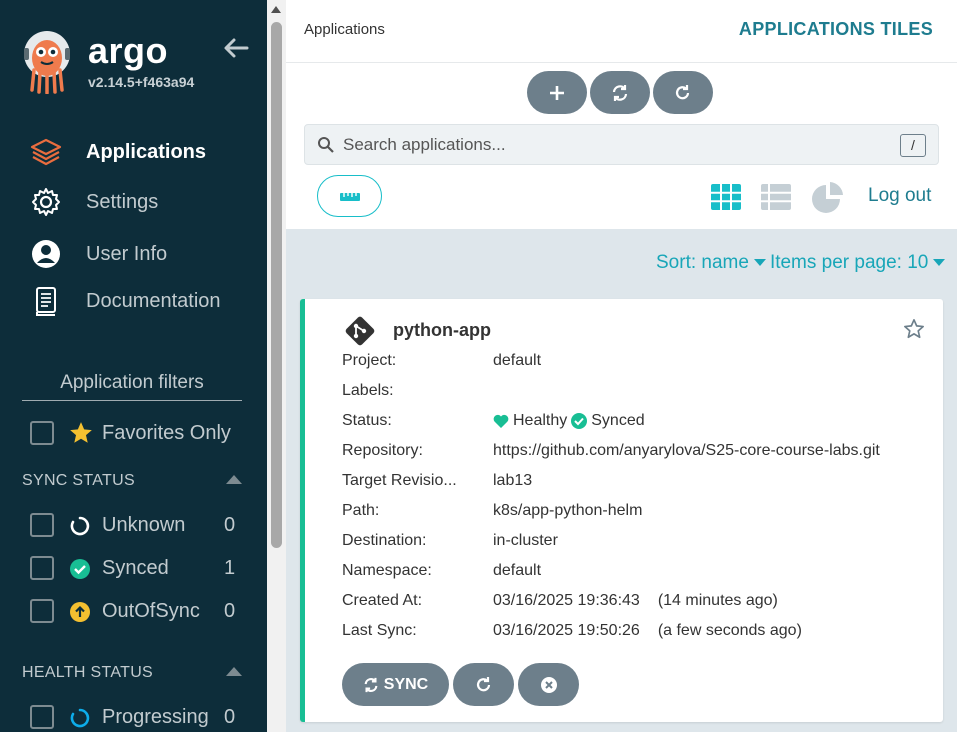 Image resolution: width=957 pixels, height=732 pixels. I want to click on nav-label: User Info, so click(127, 253).